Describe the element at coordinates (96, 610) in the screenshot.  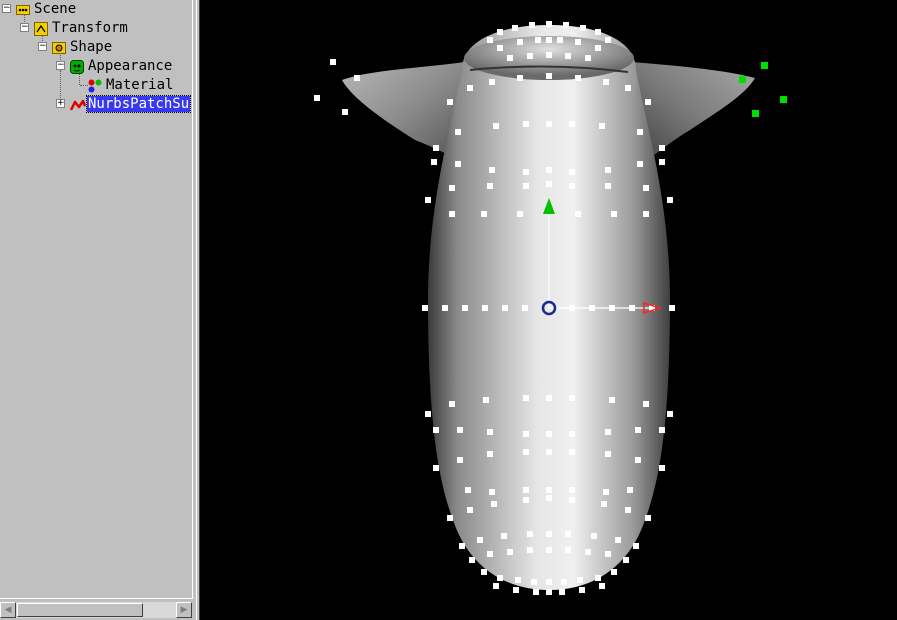
I see `scrollbar-track` at that location.